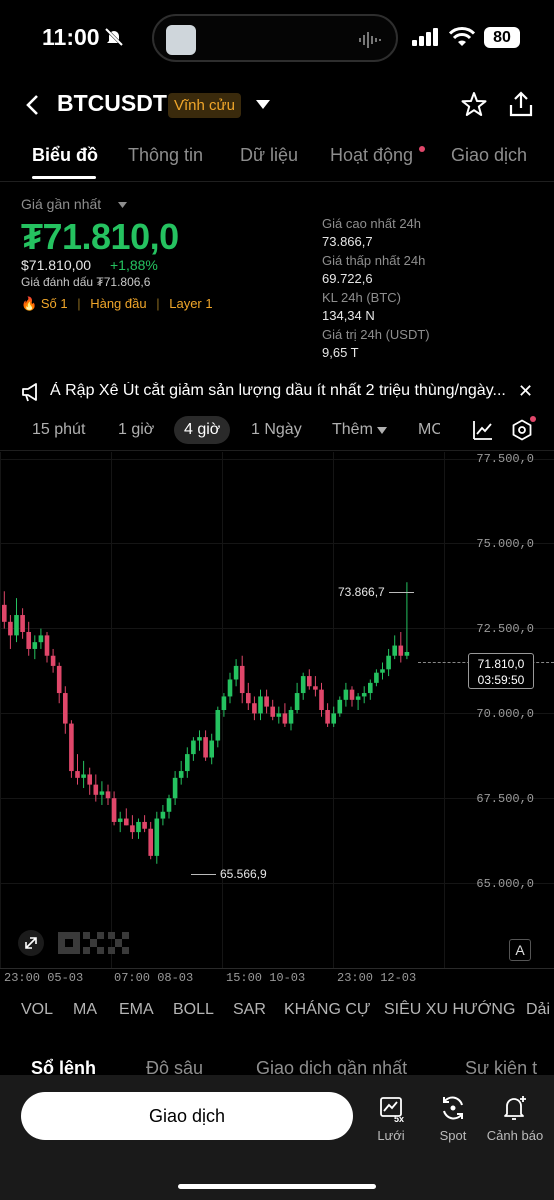  Describe the element at coordinates (277, 968) in the screenshot. I see `divider` at that location.